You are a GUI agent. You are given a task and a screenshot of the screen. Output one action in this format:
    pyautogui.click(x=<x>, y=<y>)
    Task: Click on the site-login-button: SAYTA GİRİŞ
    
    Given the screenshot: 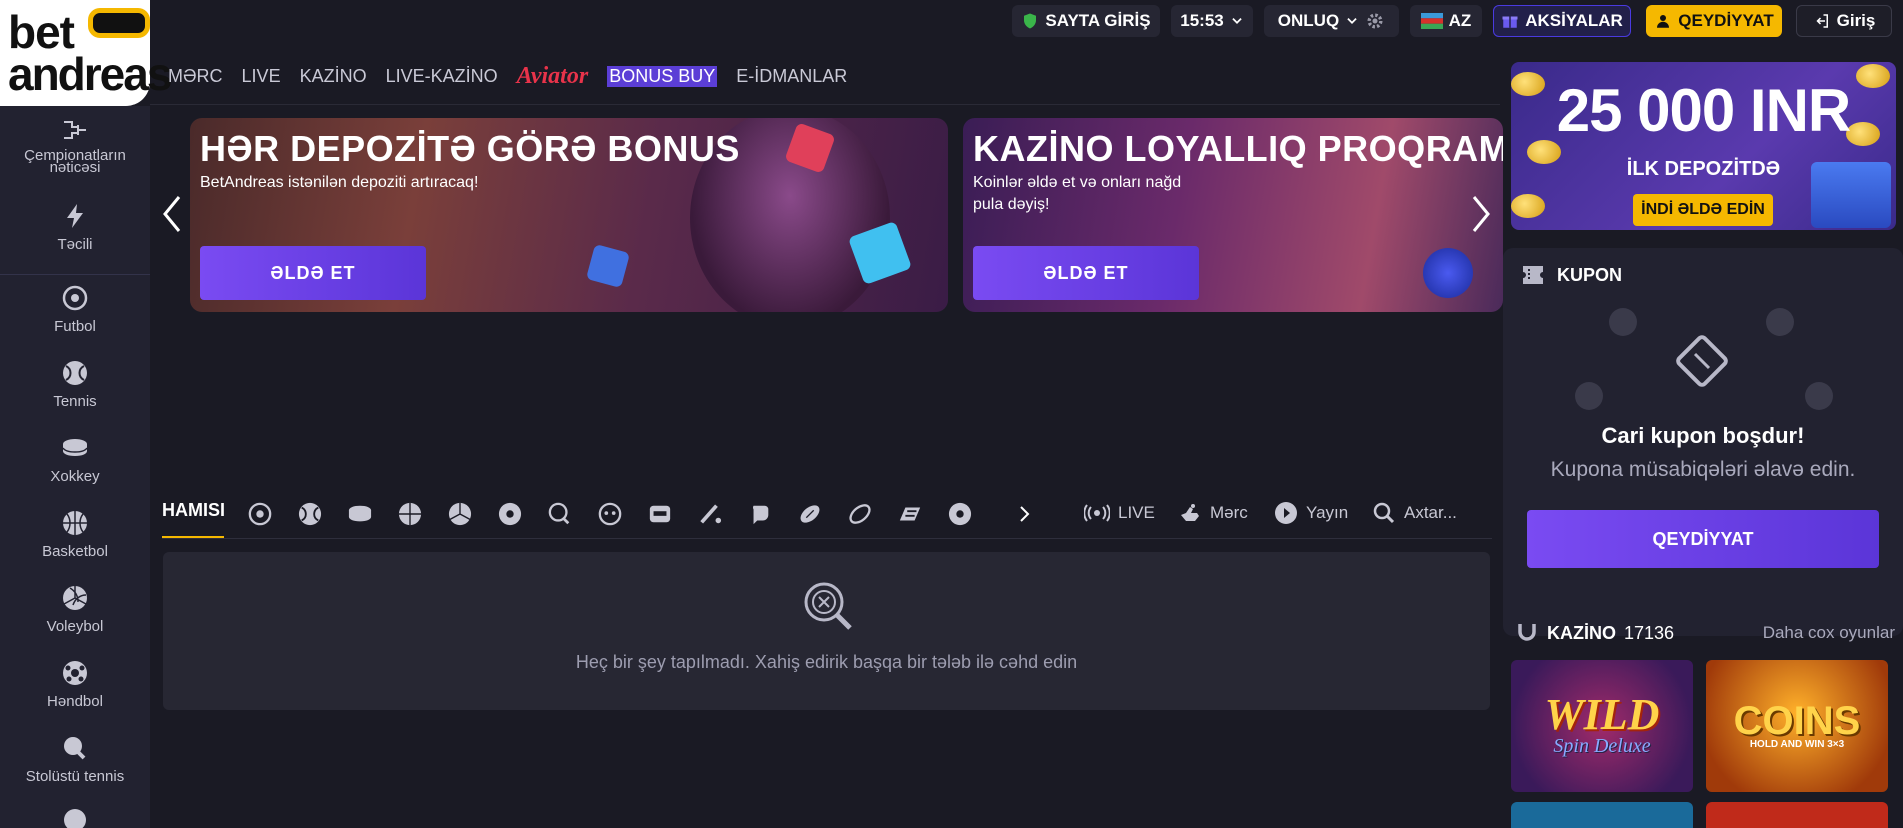 What is the action you would take?
    pyautogui.click(x=1086, y=21)
    